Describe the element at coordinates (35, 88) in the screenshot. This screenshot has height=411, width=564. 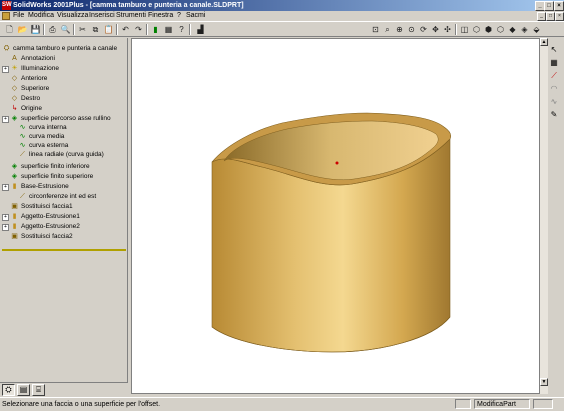
I see `tree-item-label: Superiore` at that location.